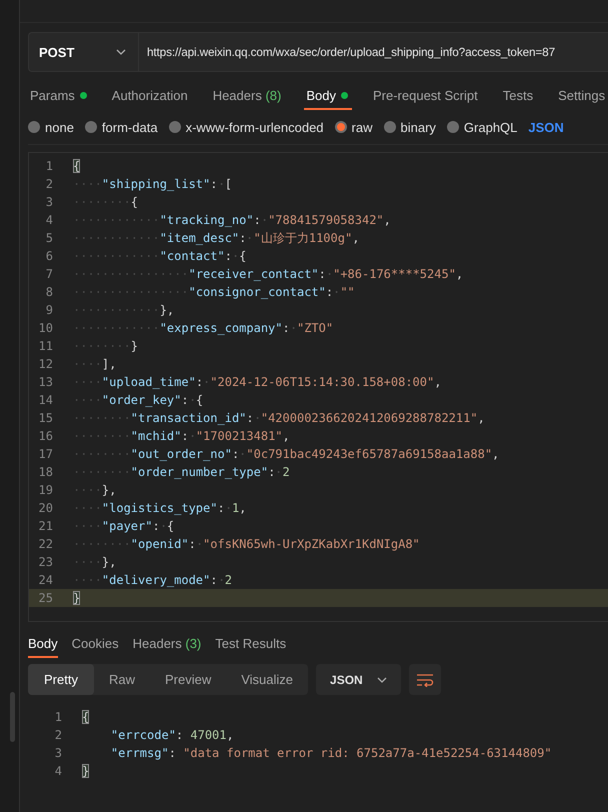  What do you see at coordinates (12, 717) in the screenshot?
I see `scrollbar` at bounding box center [12, 717].